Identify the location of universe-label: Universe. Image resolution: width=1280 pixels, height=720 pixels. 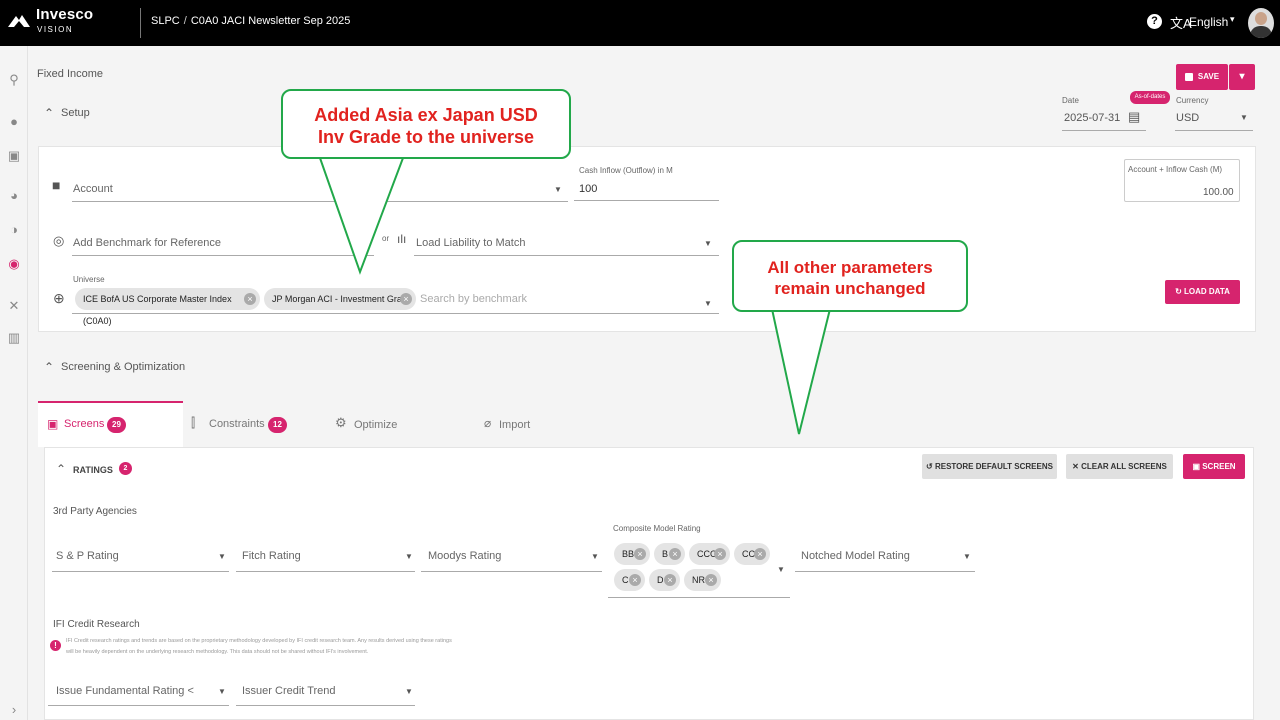
(89, 279).